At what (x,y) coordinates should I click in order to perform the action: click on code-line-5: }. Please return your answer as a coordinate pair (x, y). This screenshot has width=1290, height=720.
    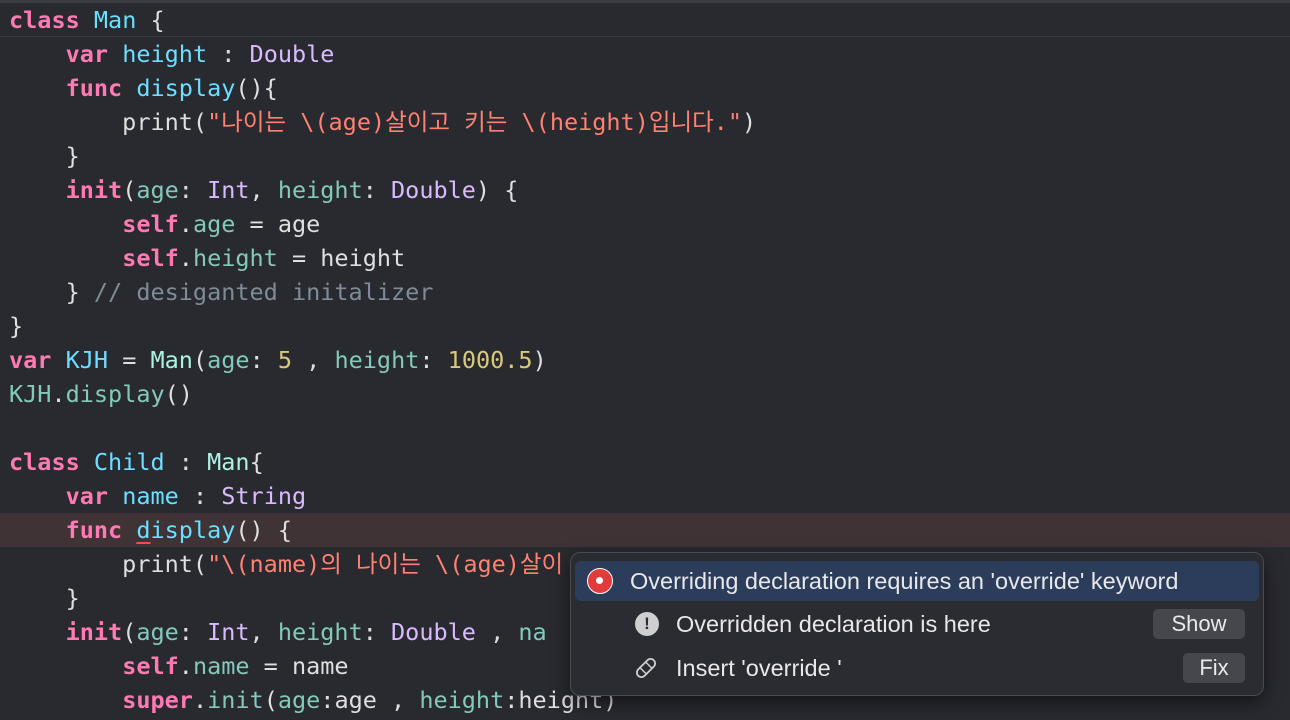
    Looking at the image, I should click on (44, 156).